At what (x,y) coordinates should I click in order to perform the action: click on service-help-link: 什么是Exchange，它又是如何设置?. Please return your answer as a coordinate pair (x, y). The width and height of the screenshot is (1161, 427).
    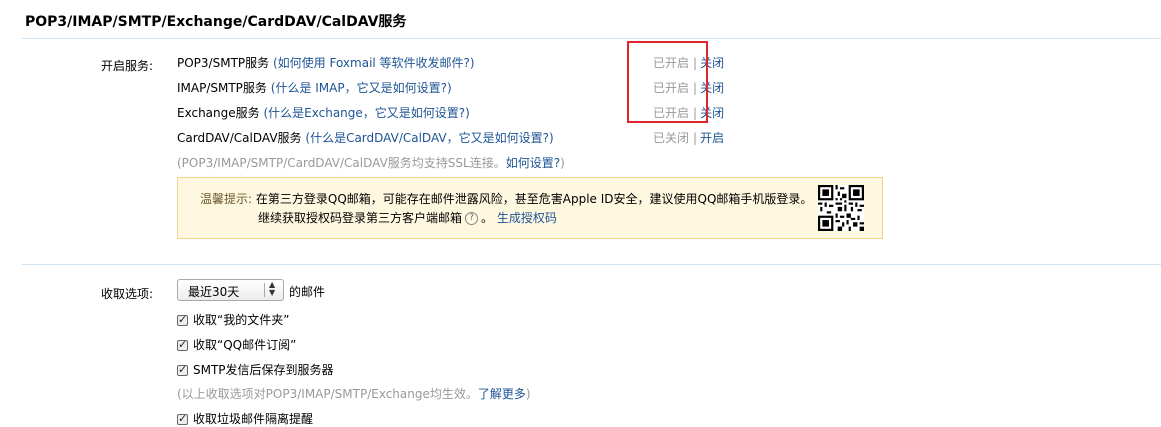
    Looking at the image, I should click on (366, 113).